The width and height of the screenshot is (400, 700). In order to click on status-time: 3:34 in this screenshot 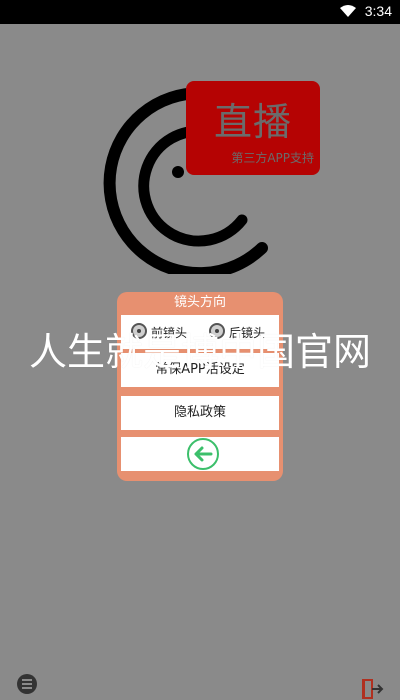, I will do `click(378, 11)`.